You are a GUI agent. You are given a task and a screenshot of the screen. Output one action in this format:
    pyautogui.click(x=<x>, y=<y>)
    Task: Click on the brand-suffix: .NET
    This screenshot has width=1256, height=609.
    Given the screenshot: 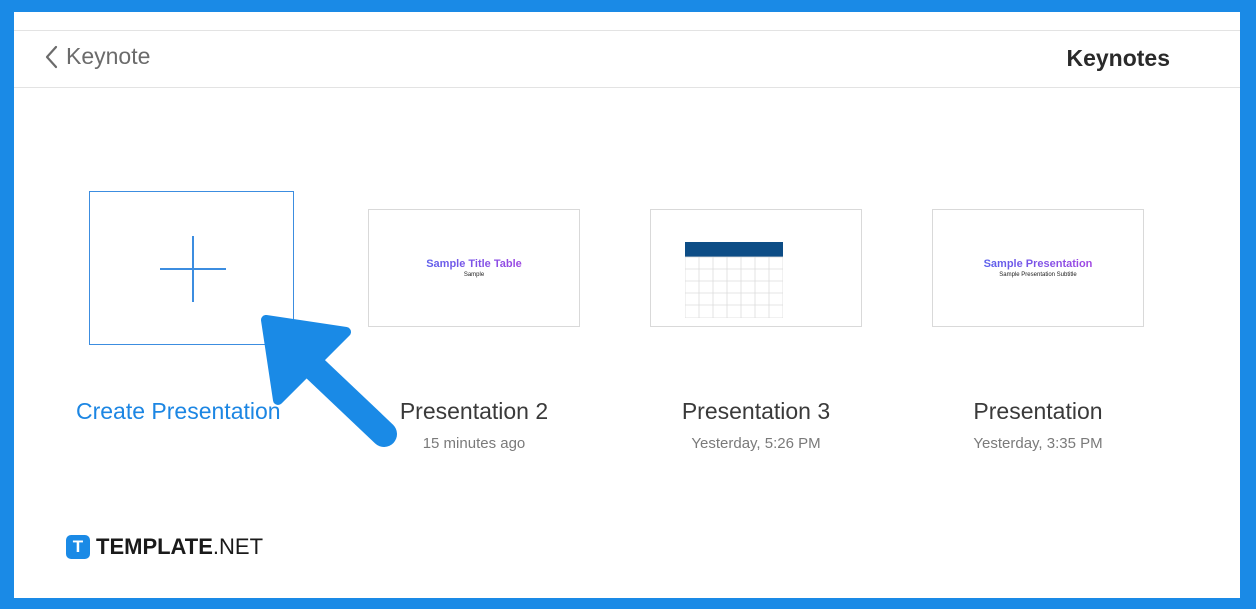 What is the action you would take?
    pyautogui.click(x=238, y=546)
    